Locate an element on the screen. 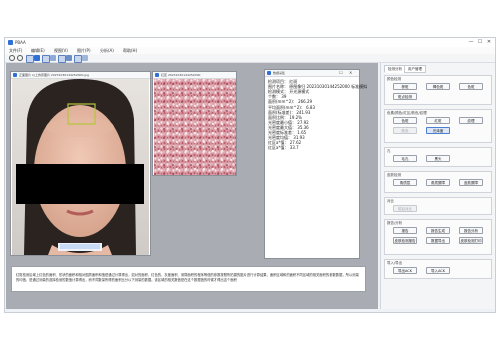  tool-button: 光泽度 is located at coordinates (438, 130).